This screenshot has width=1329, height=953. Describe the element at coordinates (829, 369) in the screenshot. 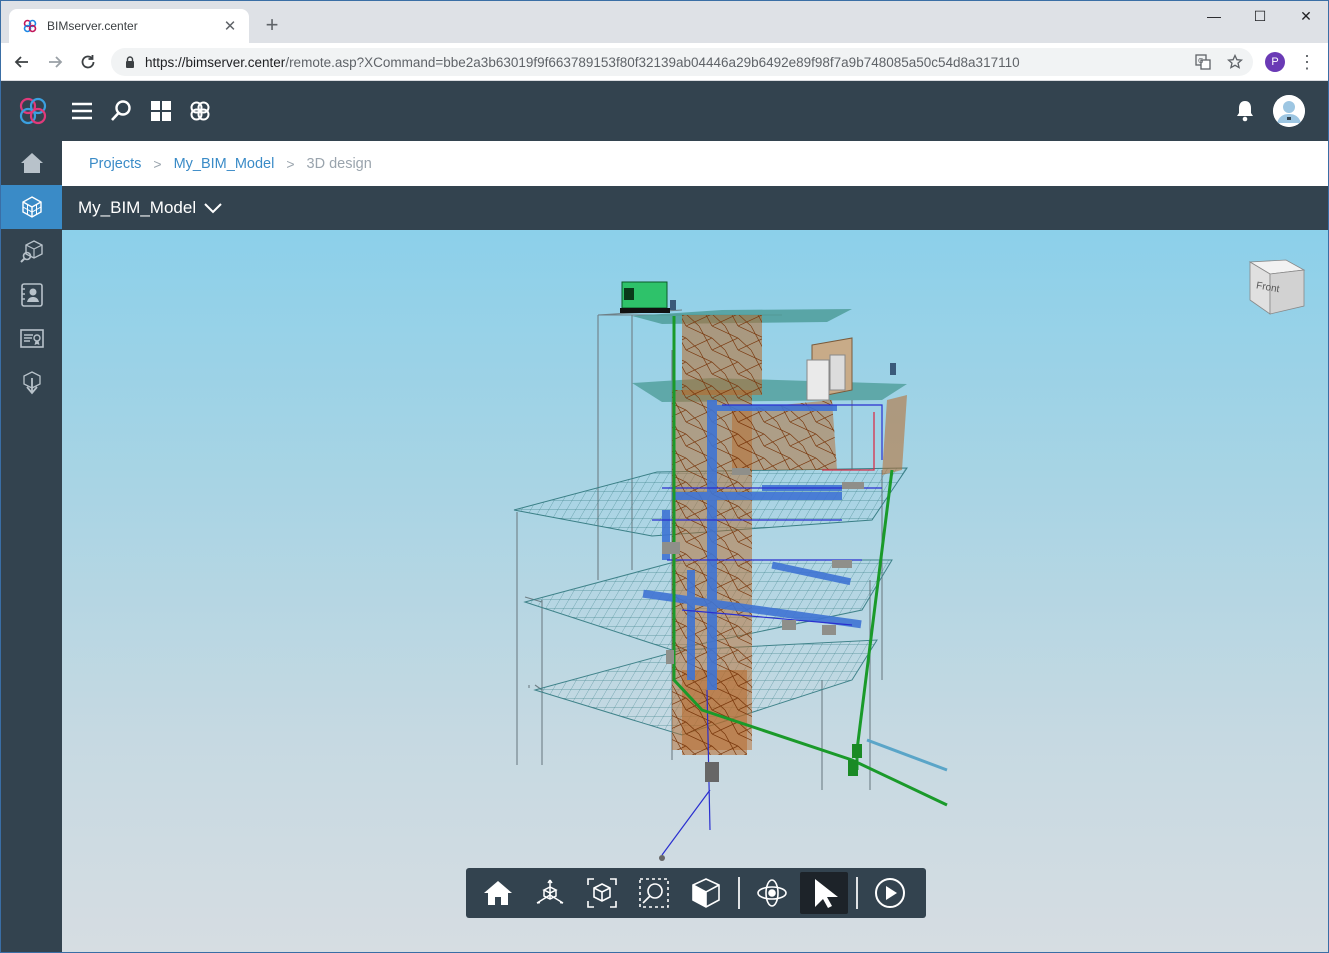

I see `rooftop-unit` at that location.